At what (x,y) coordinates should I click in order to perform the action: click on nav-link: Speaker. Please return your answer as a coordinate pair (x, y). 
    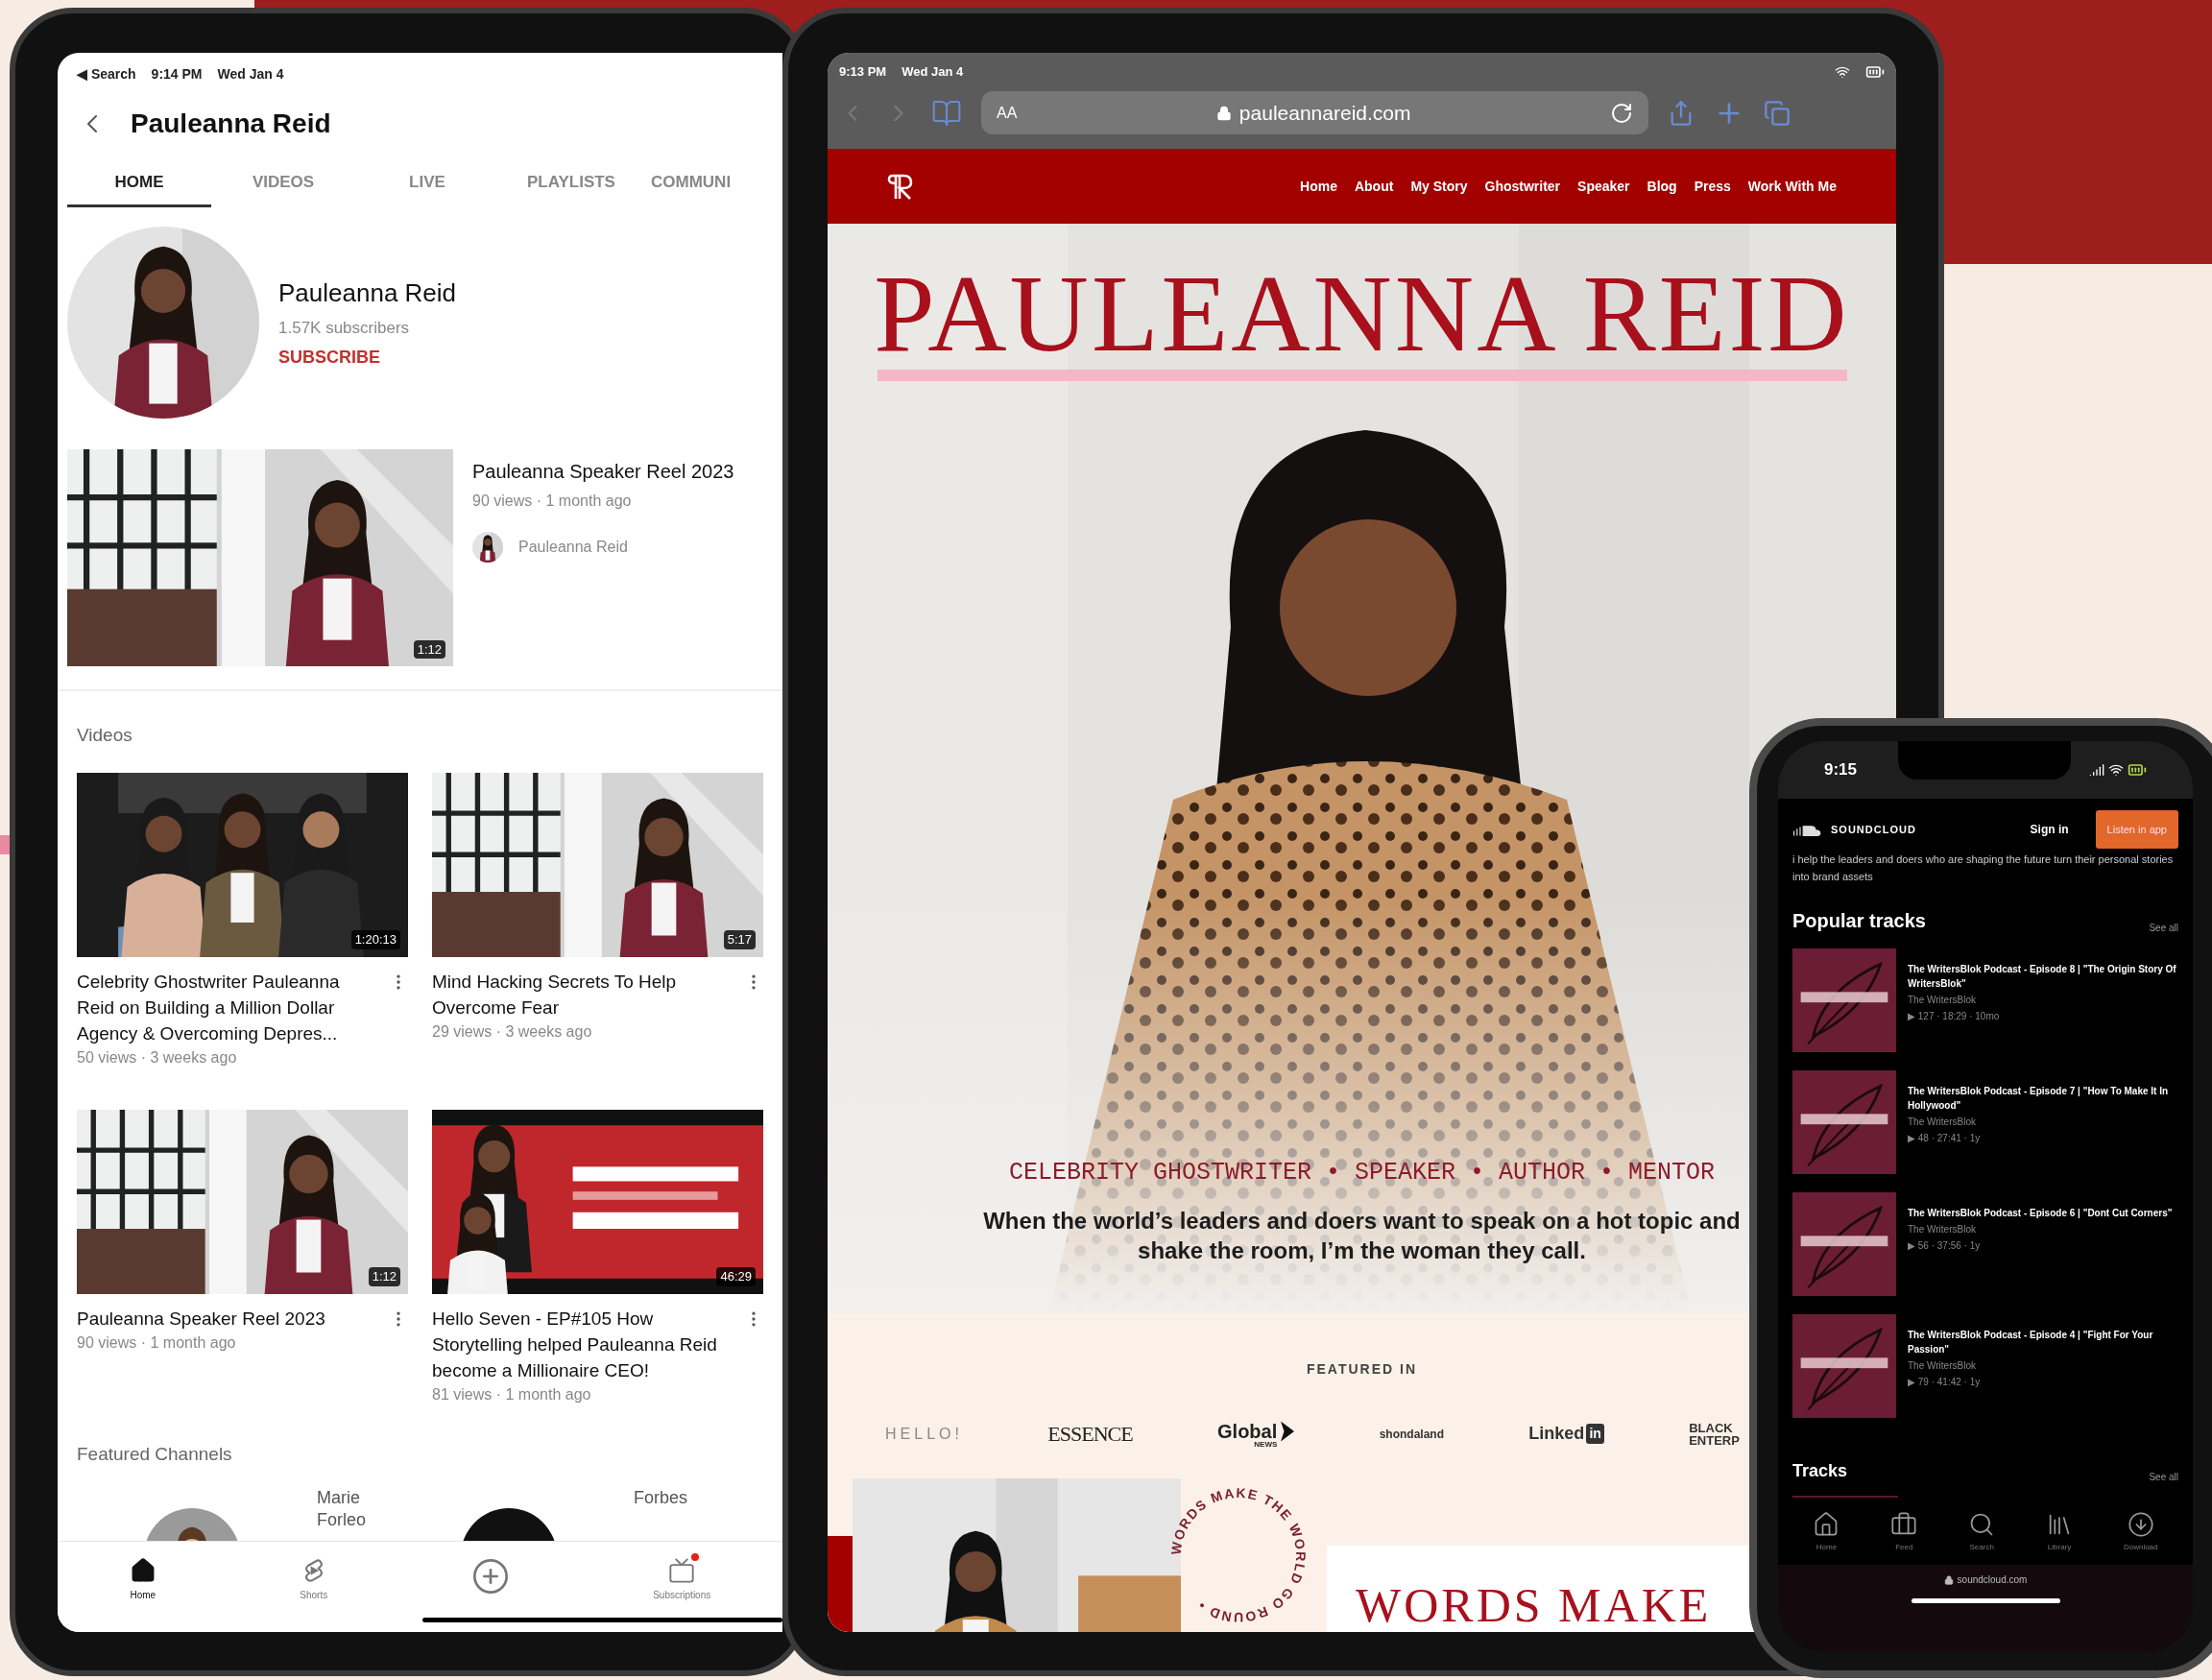
    Looking at the image, I should click on (1603, 186).